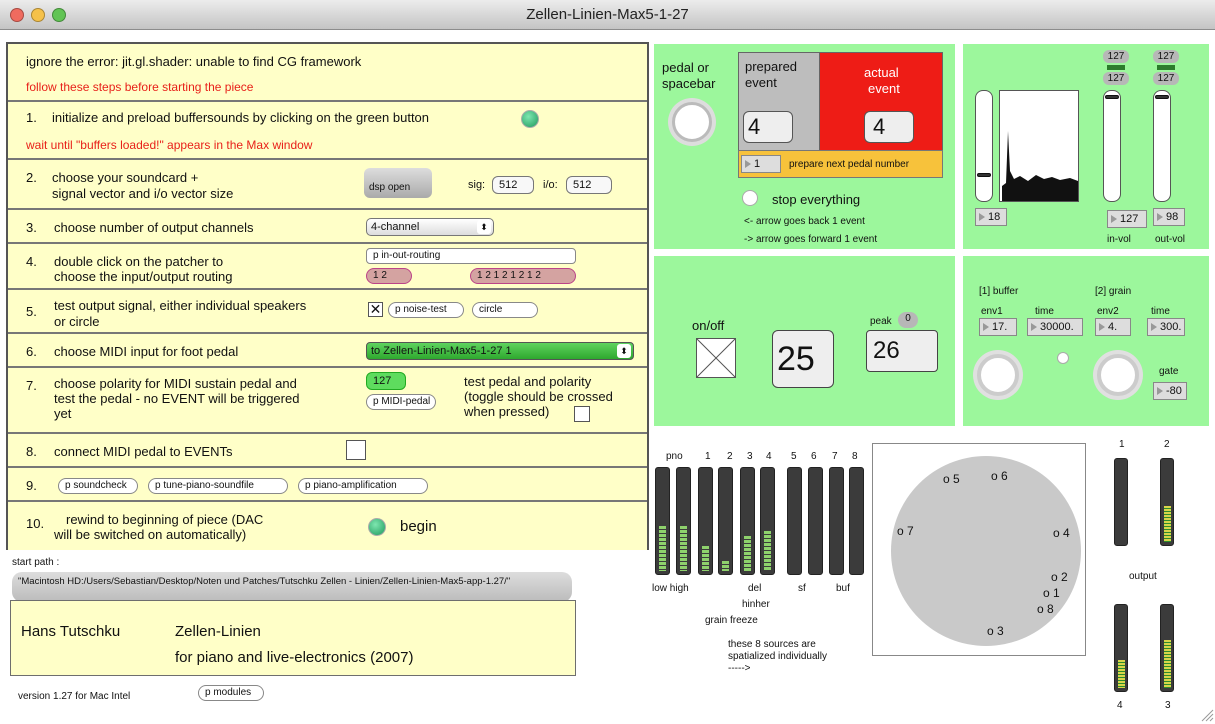 This screenshot has height=724, width=1215. I want to click on output-label-4: 4, so click(1120, 705).